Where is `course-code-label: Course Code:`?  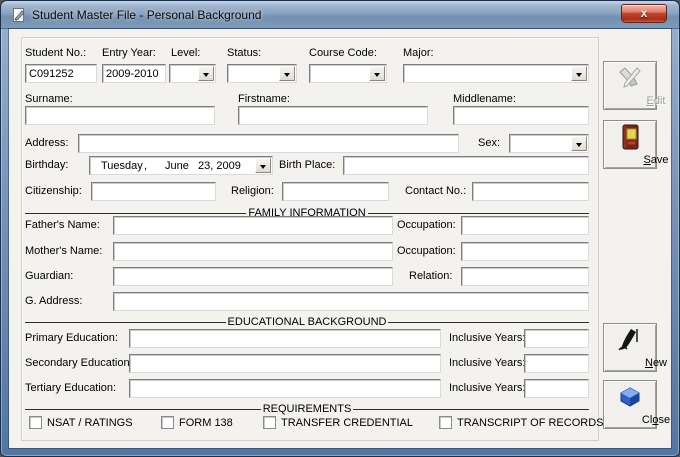
course-code-label: Course Code: is located at coordinates (343, 53).